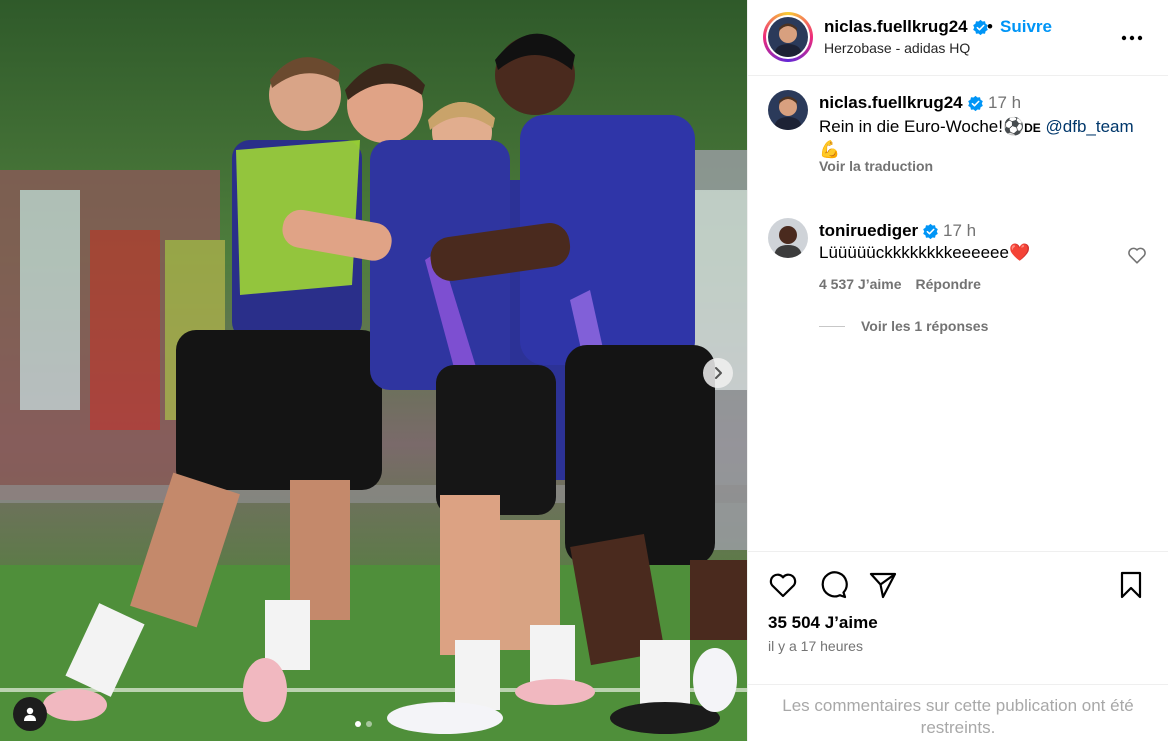 The width and height of the screenshot is (1170, 741). What do you see at coordinates (914, 252) in the screenshot?
I see `comment-body: Lüüüüückkkkkkkkeeeeee` at bounding box center [914, 252].